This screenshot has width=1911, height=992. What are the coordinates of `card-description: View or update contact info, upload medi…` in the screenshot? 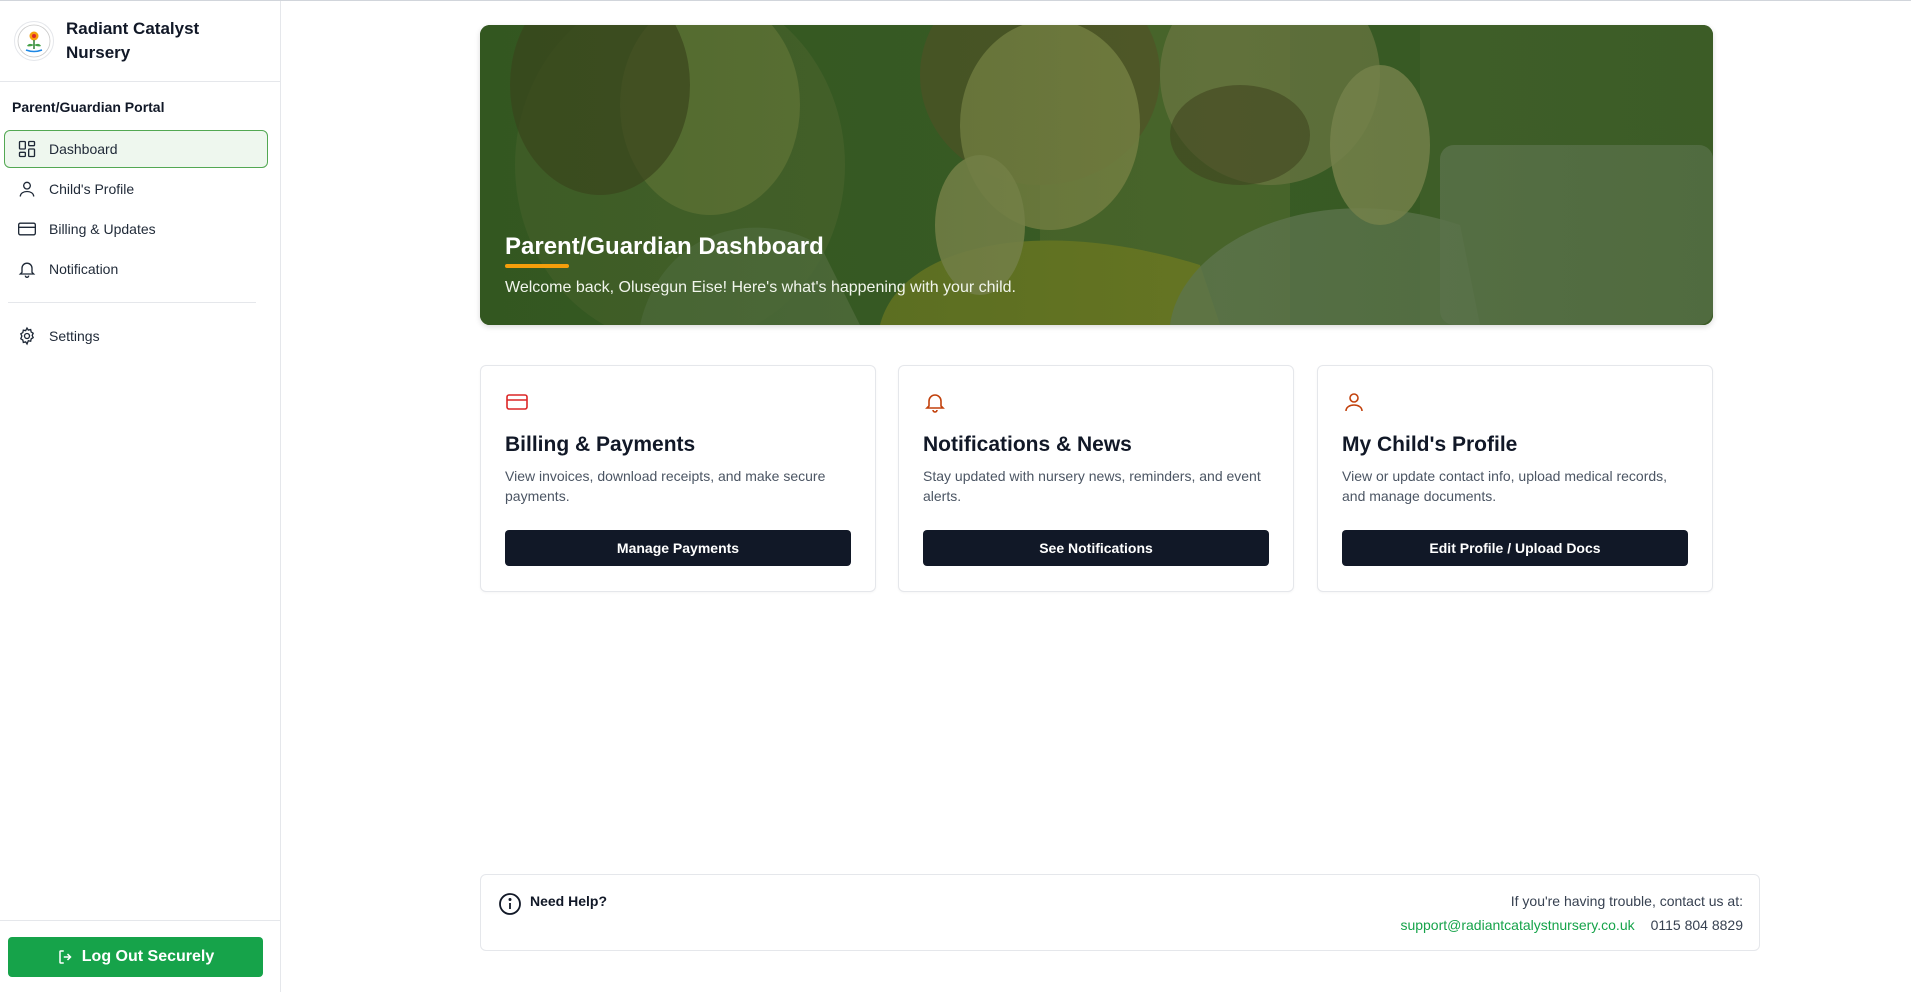 It's located at (1505, 486).